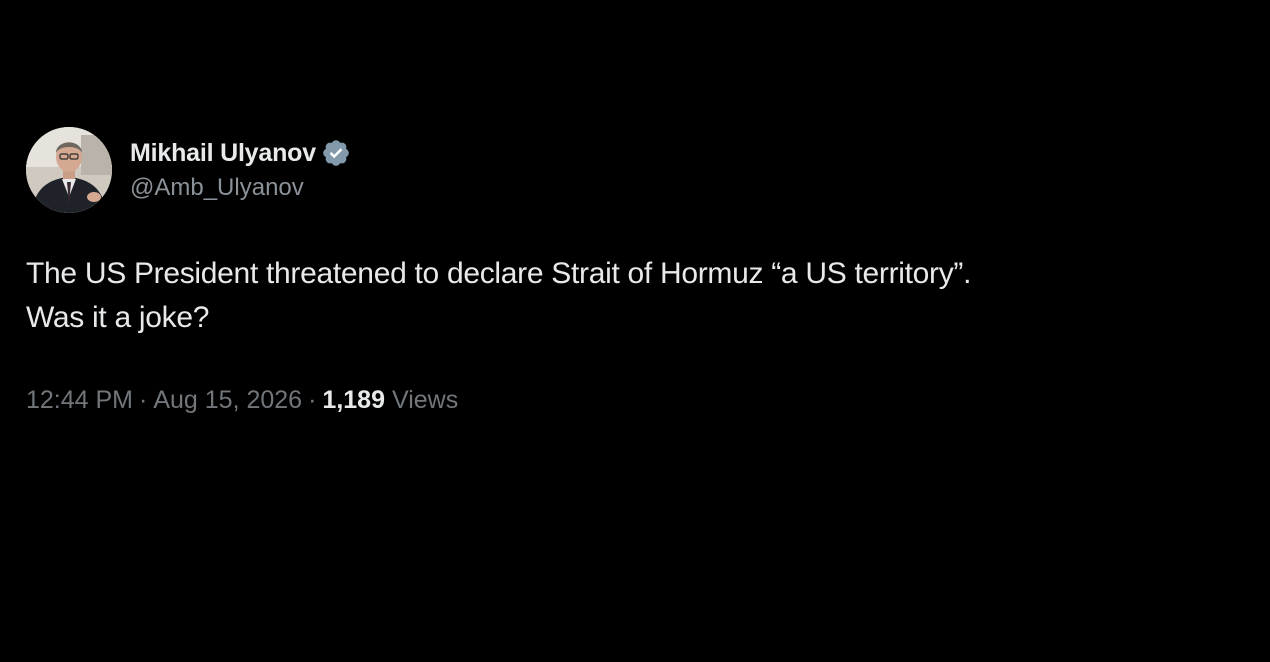 The height and width of the screenshot is (662, 1270). Describe the element at coordinates (425, 400) in the screenshot. I see `views-label: Views` at that location.